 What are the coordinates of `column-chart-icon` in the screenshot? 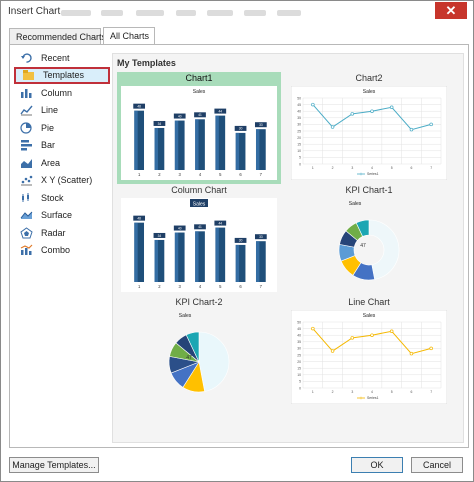 It's located at (26, 93).